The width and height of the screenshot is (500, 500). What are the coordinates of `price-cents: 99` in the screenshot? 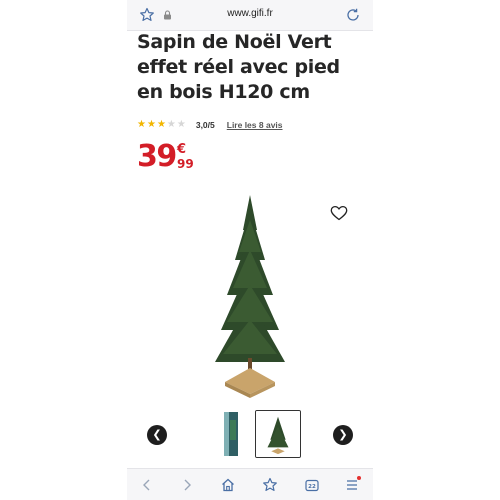 It's located at (185, 164).